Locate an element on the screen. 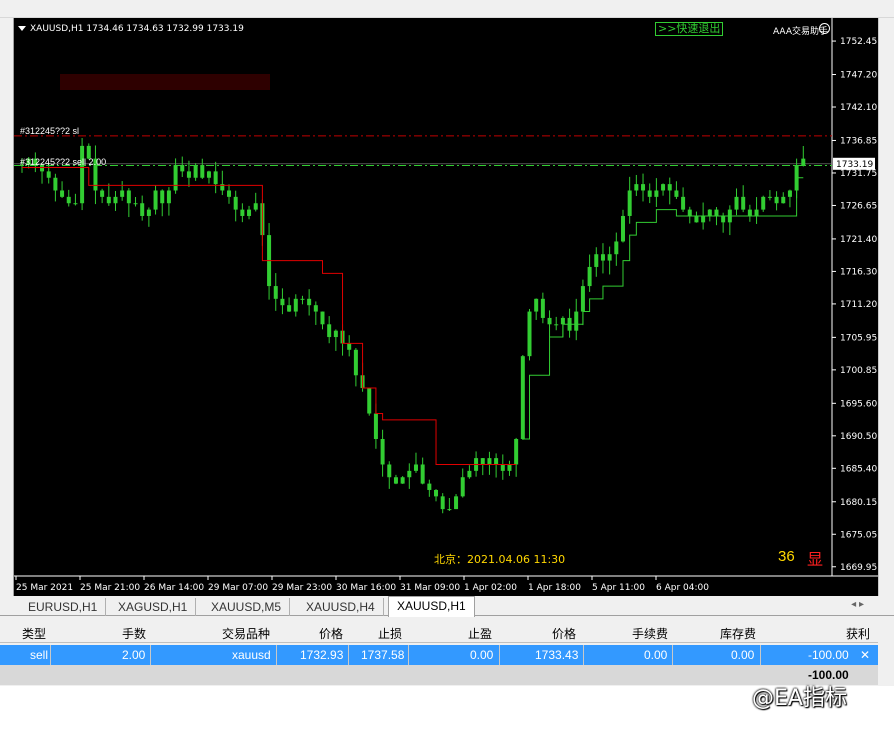 The image size is (894, 740). col-tp: 止盈 is located at coordinates (480, 633).